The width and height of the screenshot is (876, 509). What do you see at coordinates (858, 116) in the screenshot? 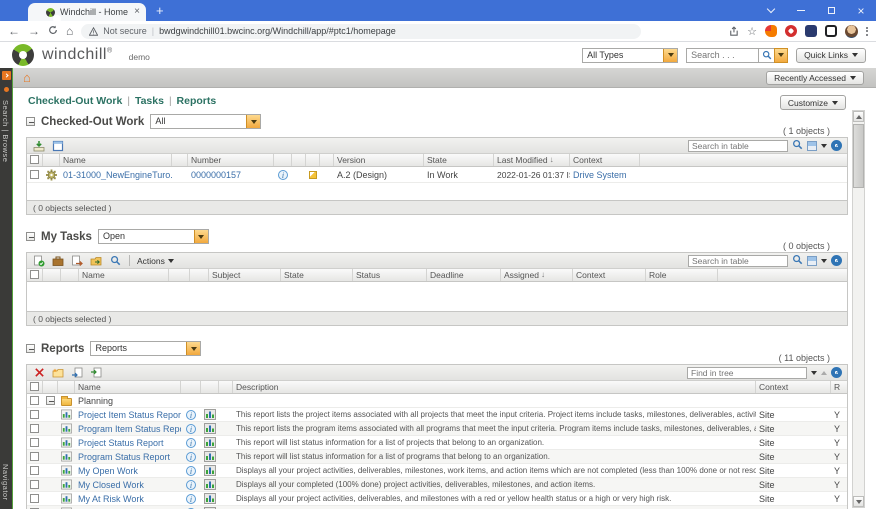
I see `scroll-up-icon` at bounding box center [858, 116].